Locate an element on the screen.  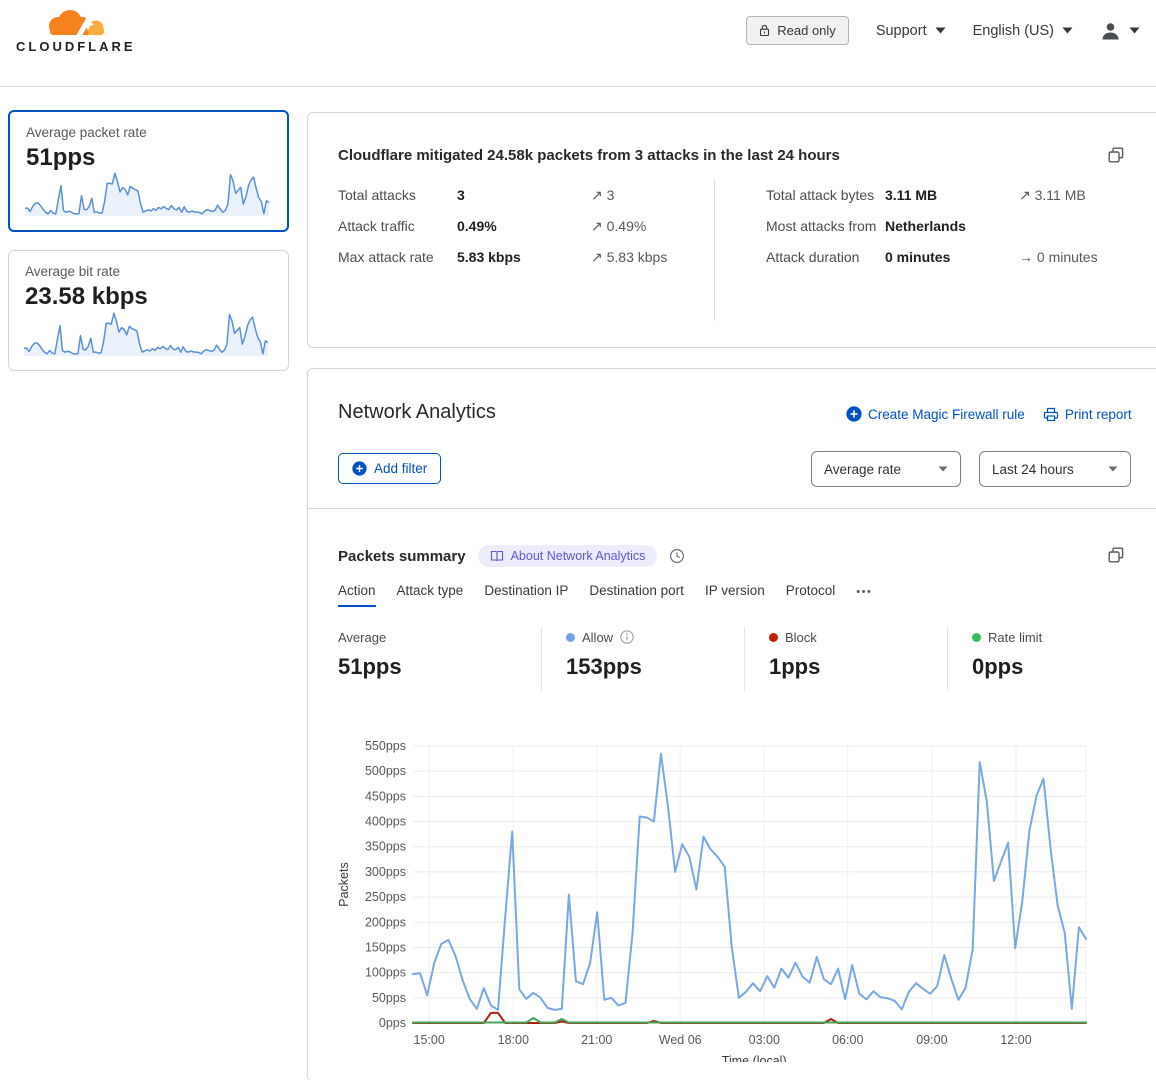
time-range-value: Last 24 hours is located at coordinates (1033, 469).